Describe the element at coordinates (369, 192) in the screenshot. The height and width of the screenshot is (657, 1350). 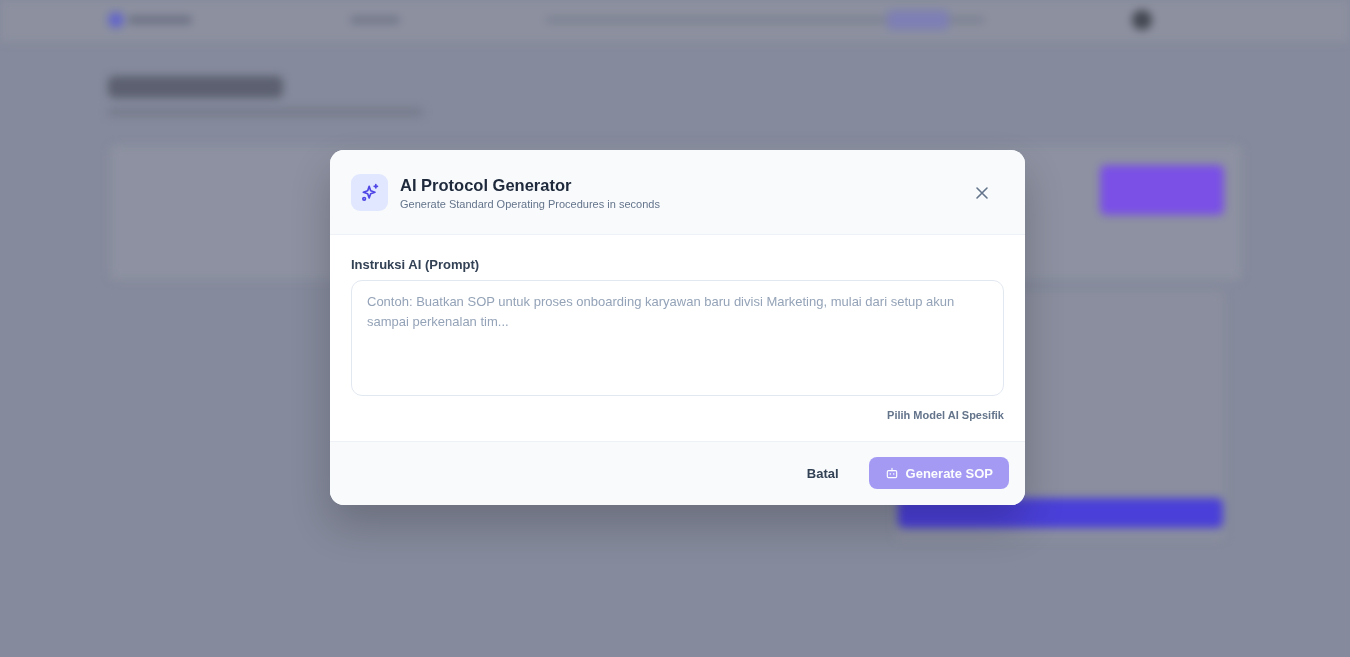
I see `sparkle-icon` at that location.